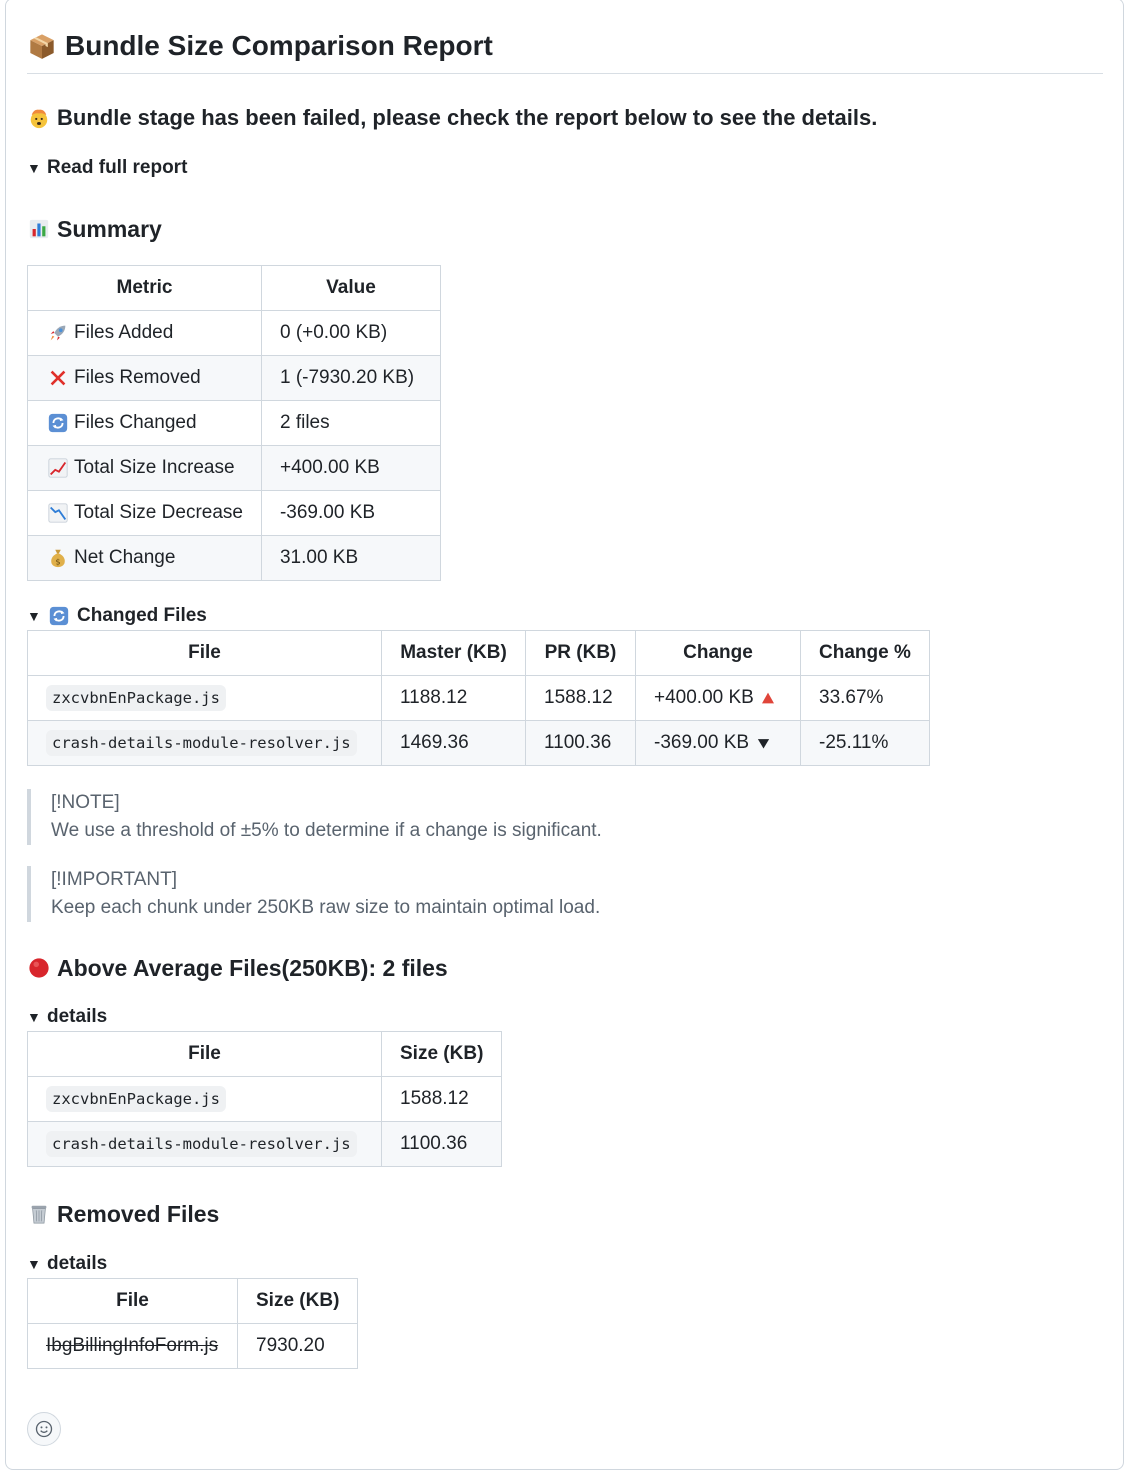  I want to click on money-bag-icon: $, so click(58, 558).